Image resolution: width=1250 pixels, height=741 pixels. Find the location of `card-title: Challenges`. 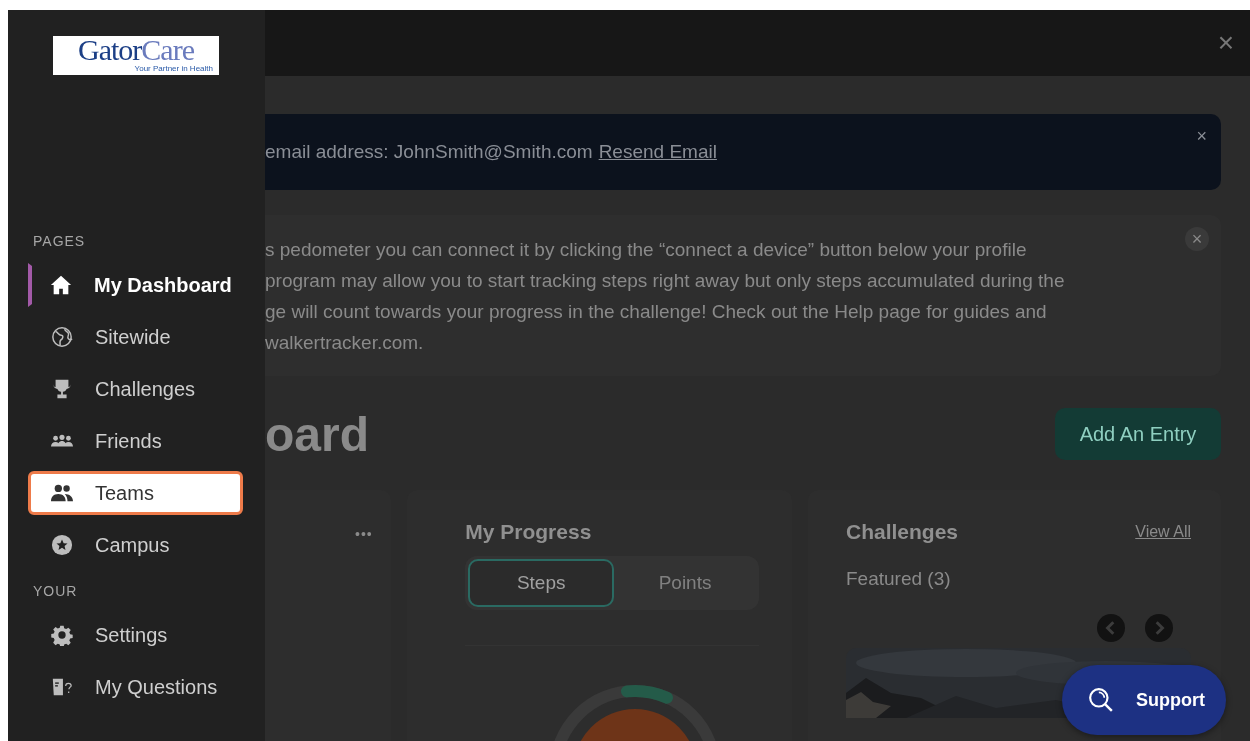

card-title: Challenges is located at coordinates (902, 532).